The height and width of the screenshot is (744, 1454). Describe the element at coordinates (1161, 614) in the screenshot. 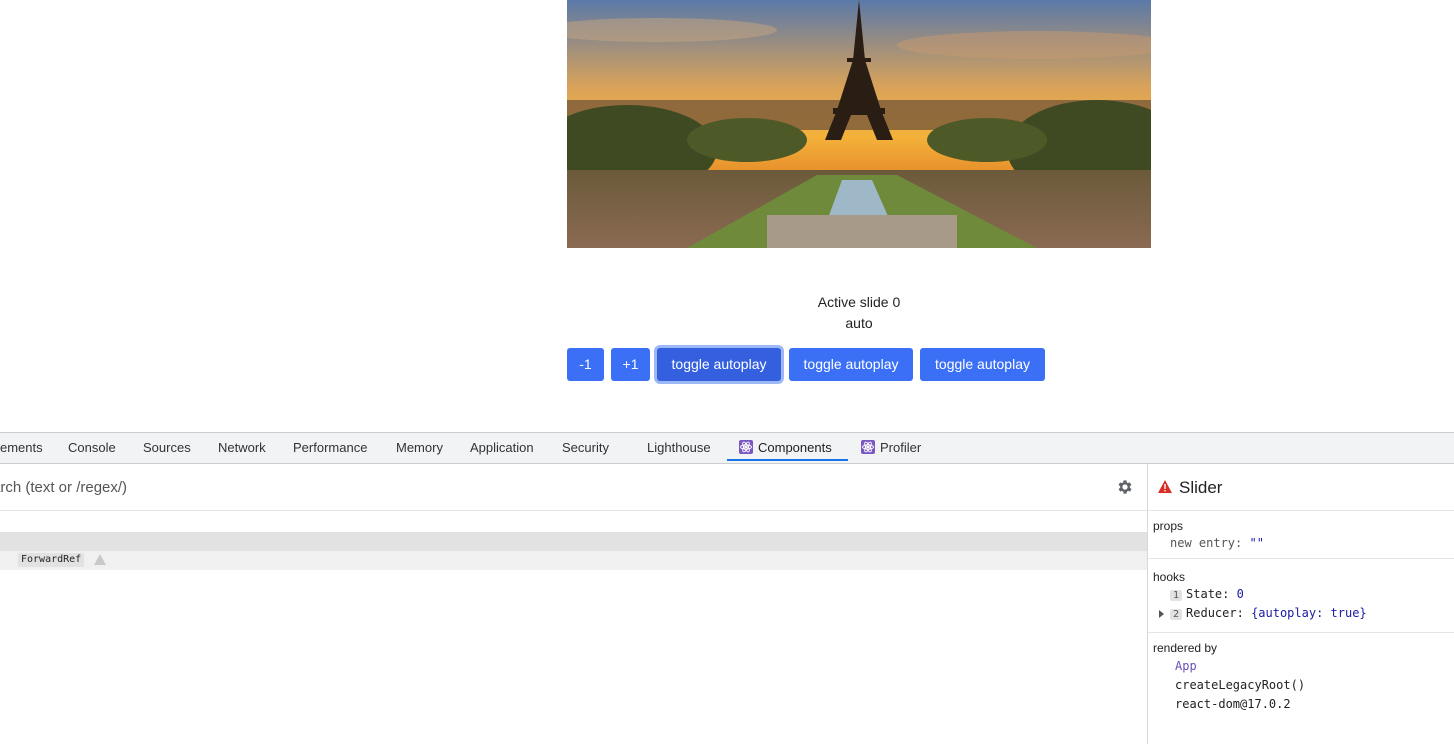

I see `expand-caret-icon` at that location.